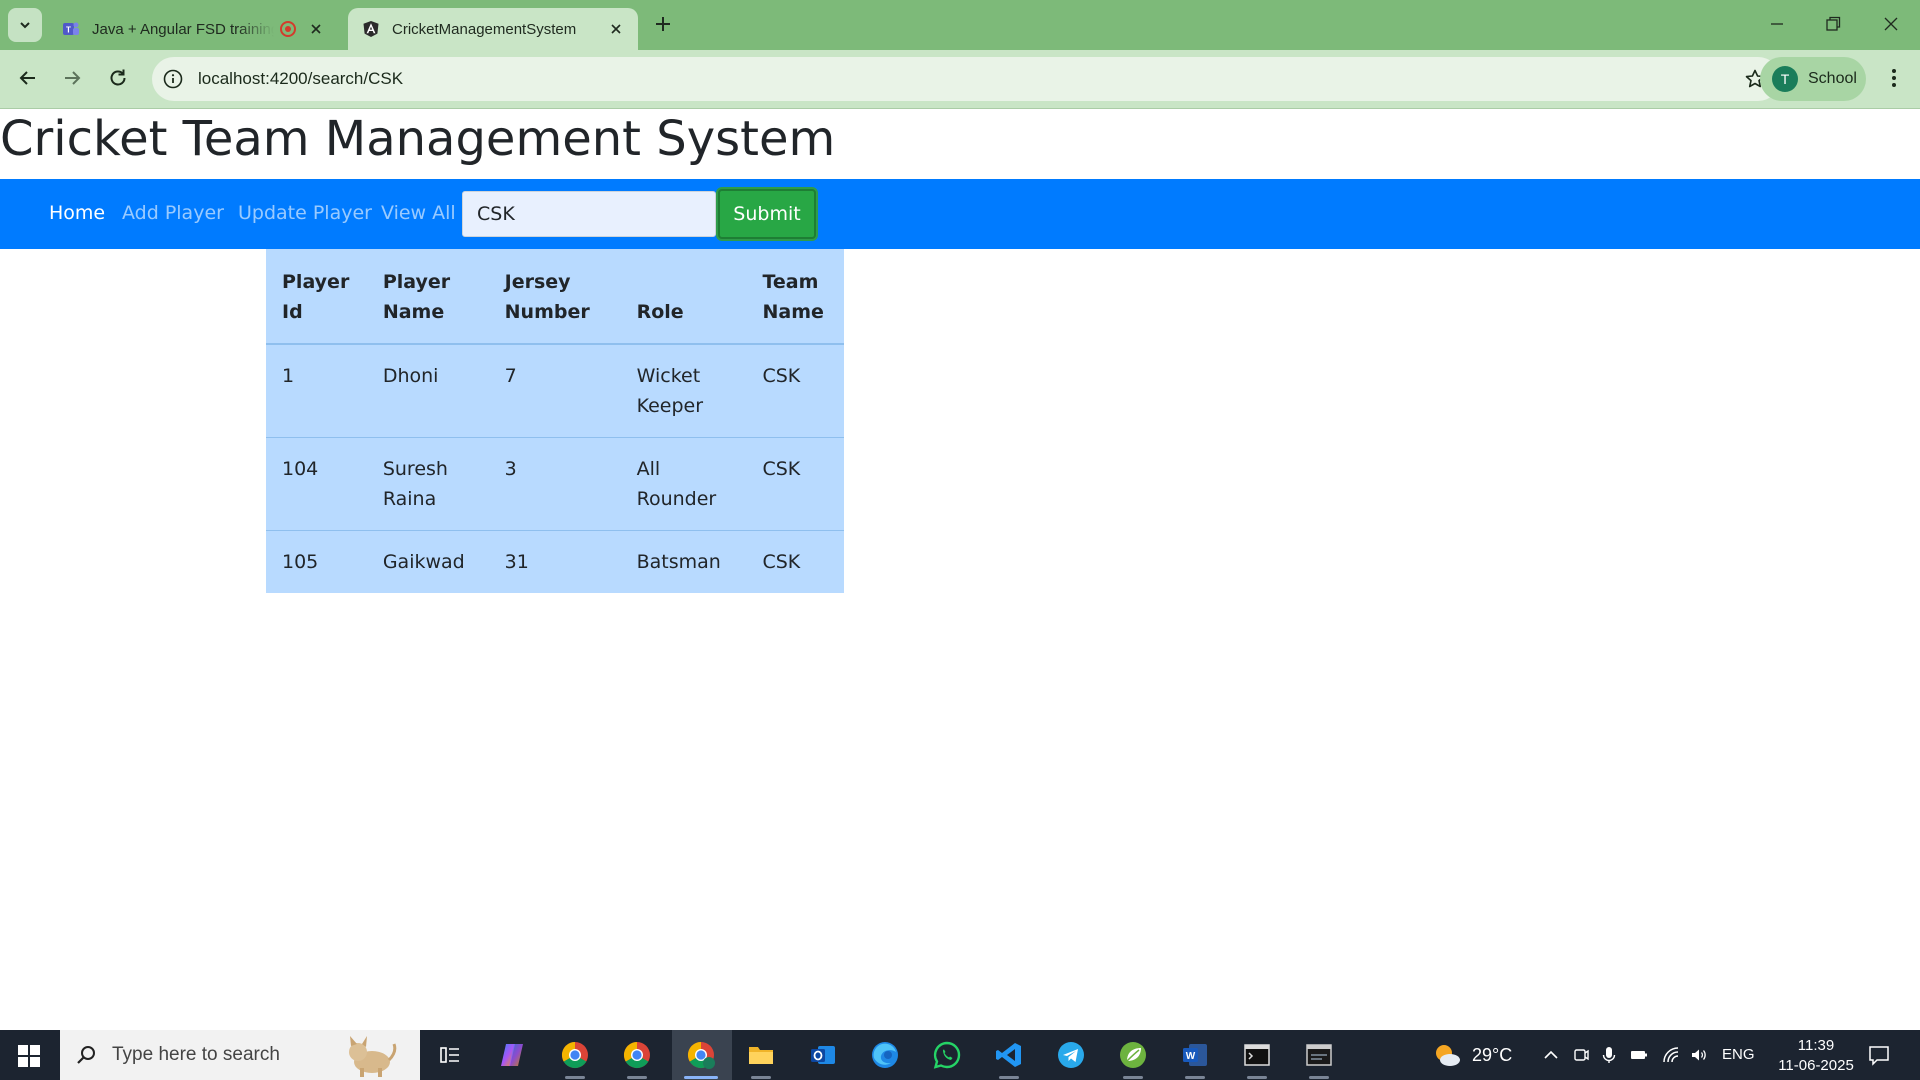 This screenshot has height=1080, width=1920. What do you see at coordinates (701, 1077) in the screenshot?
I see `active-indicator` at bounding box center [701, 1077].